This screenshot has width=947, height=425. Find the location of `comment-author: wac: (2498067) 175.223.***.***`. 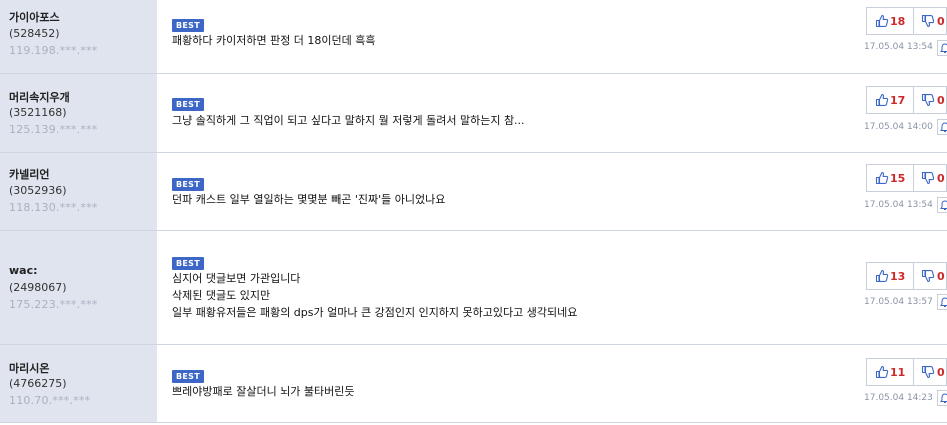

comment-author: wac: (2498067) 175.223.***.*** is located at coordinates (78, 287).